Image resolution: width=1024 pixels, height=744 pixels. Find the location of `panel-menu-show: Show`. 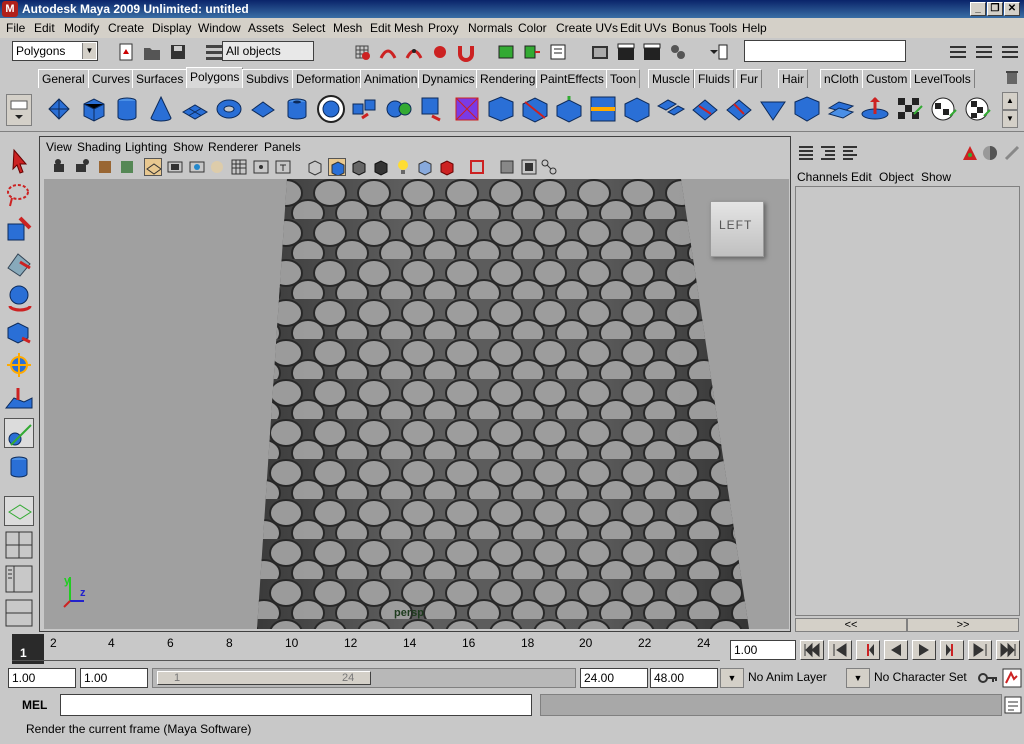

panel-menu-show: Show is located at coordinates (188, 147).